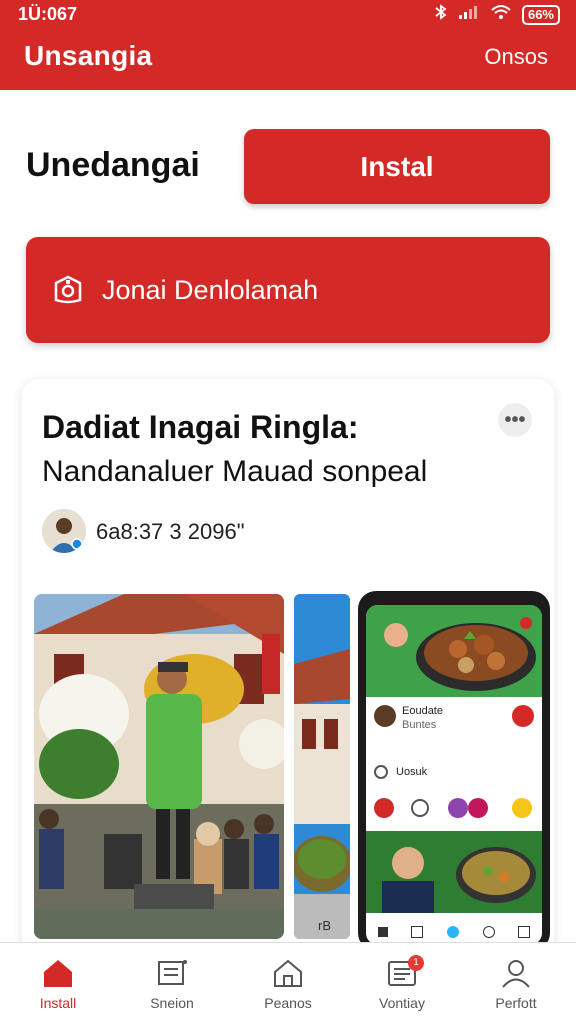 This screenshot has height=1025, width=576. I want to click on page-headline: Unedangai, so click(113, 165).